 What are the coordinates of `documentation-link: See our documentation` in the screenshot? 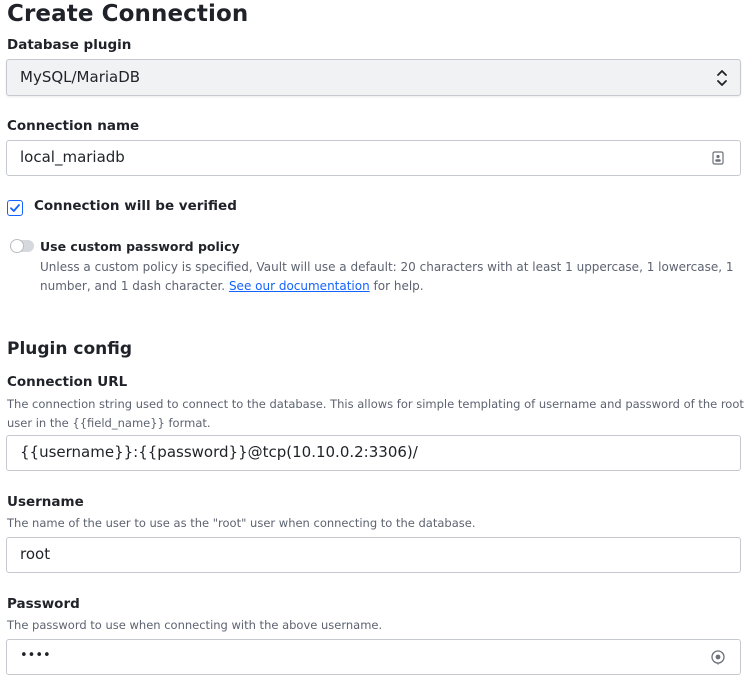 It's located at (299, 286).